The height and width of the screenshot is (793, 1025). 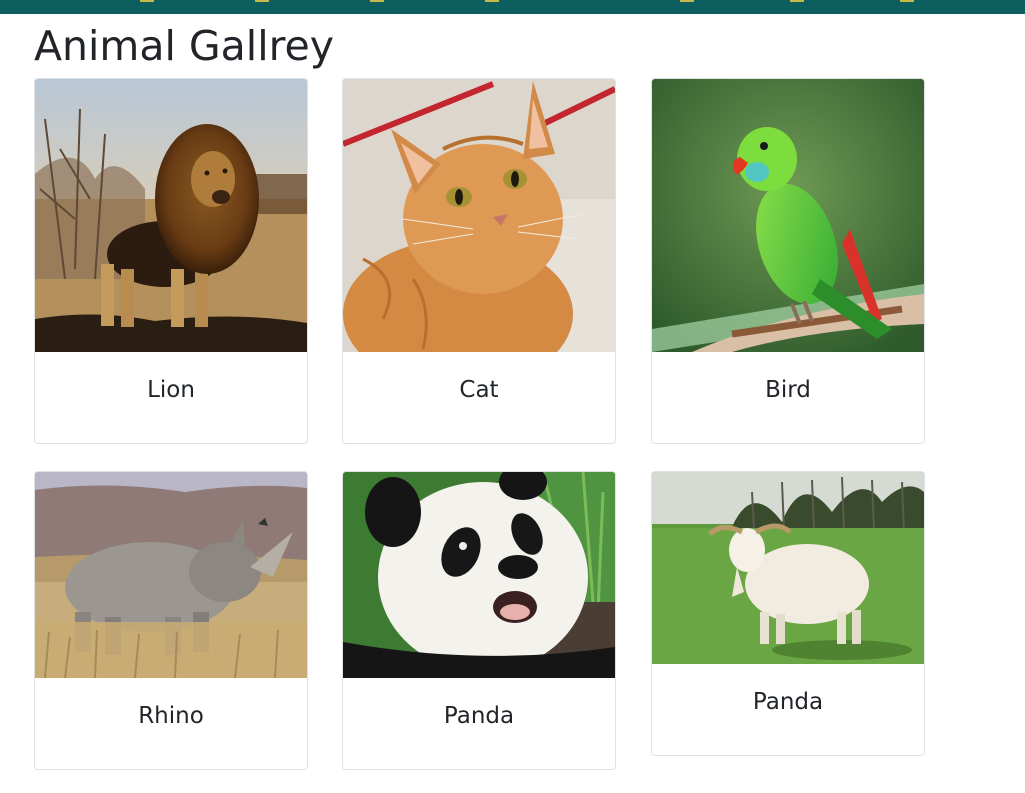 I want to click on lion-photo, so click(x=171, y=215).